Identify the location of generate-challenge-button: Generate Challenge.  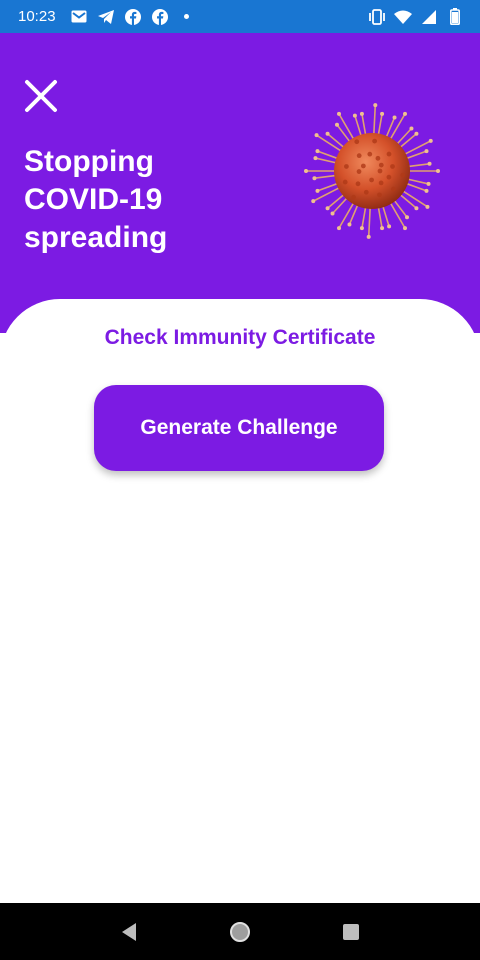
(239, 428).